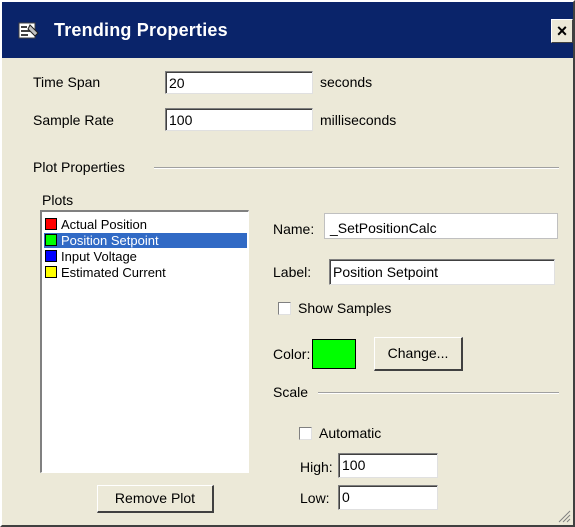 The height and width of the screenshot is (527, 575). What do you see at coordinates (79, 167) in the screenshot?
I see `plot-properties-heading: Plot Properties` at bounding box center [79, 167].